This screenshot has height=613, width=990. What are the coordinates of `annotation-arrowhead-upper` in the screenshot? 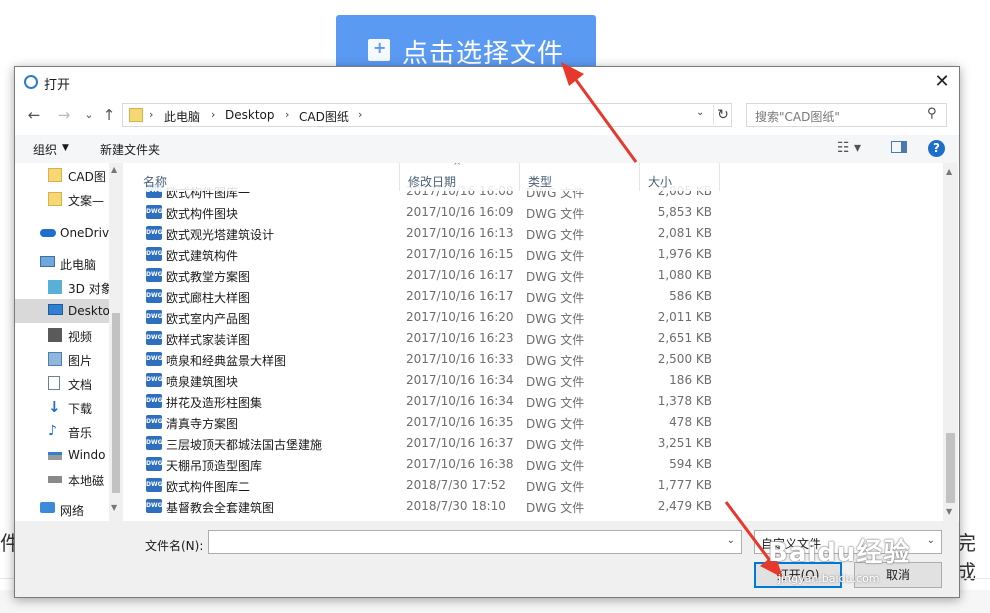 It's located at (572, 74).